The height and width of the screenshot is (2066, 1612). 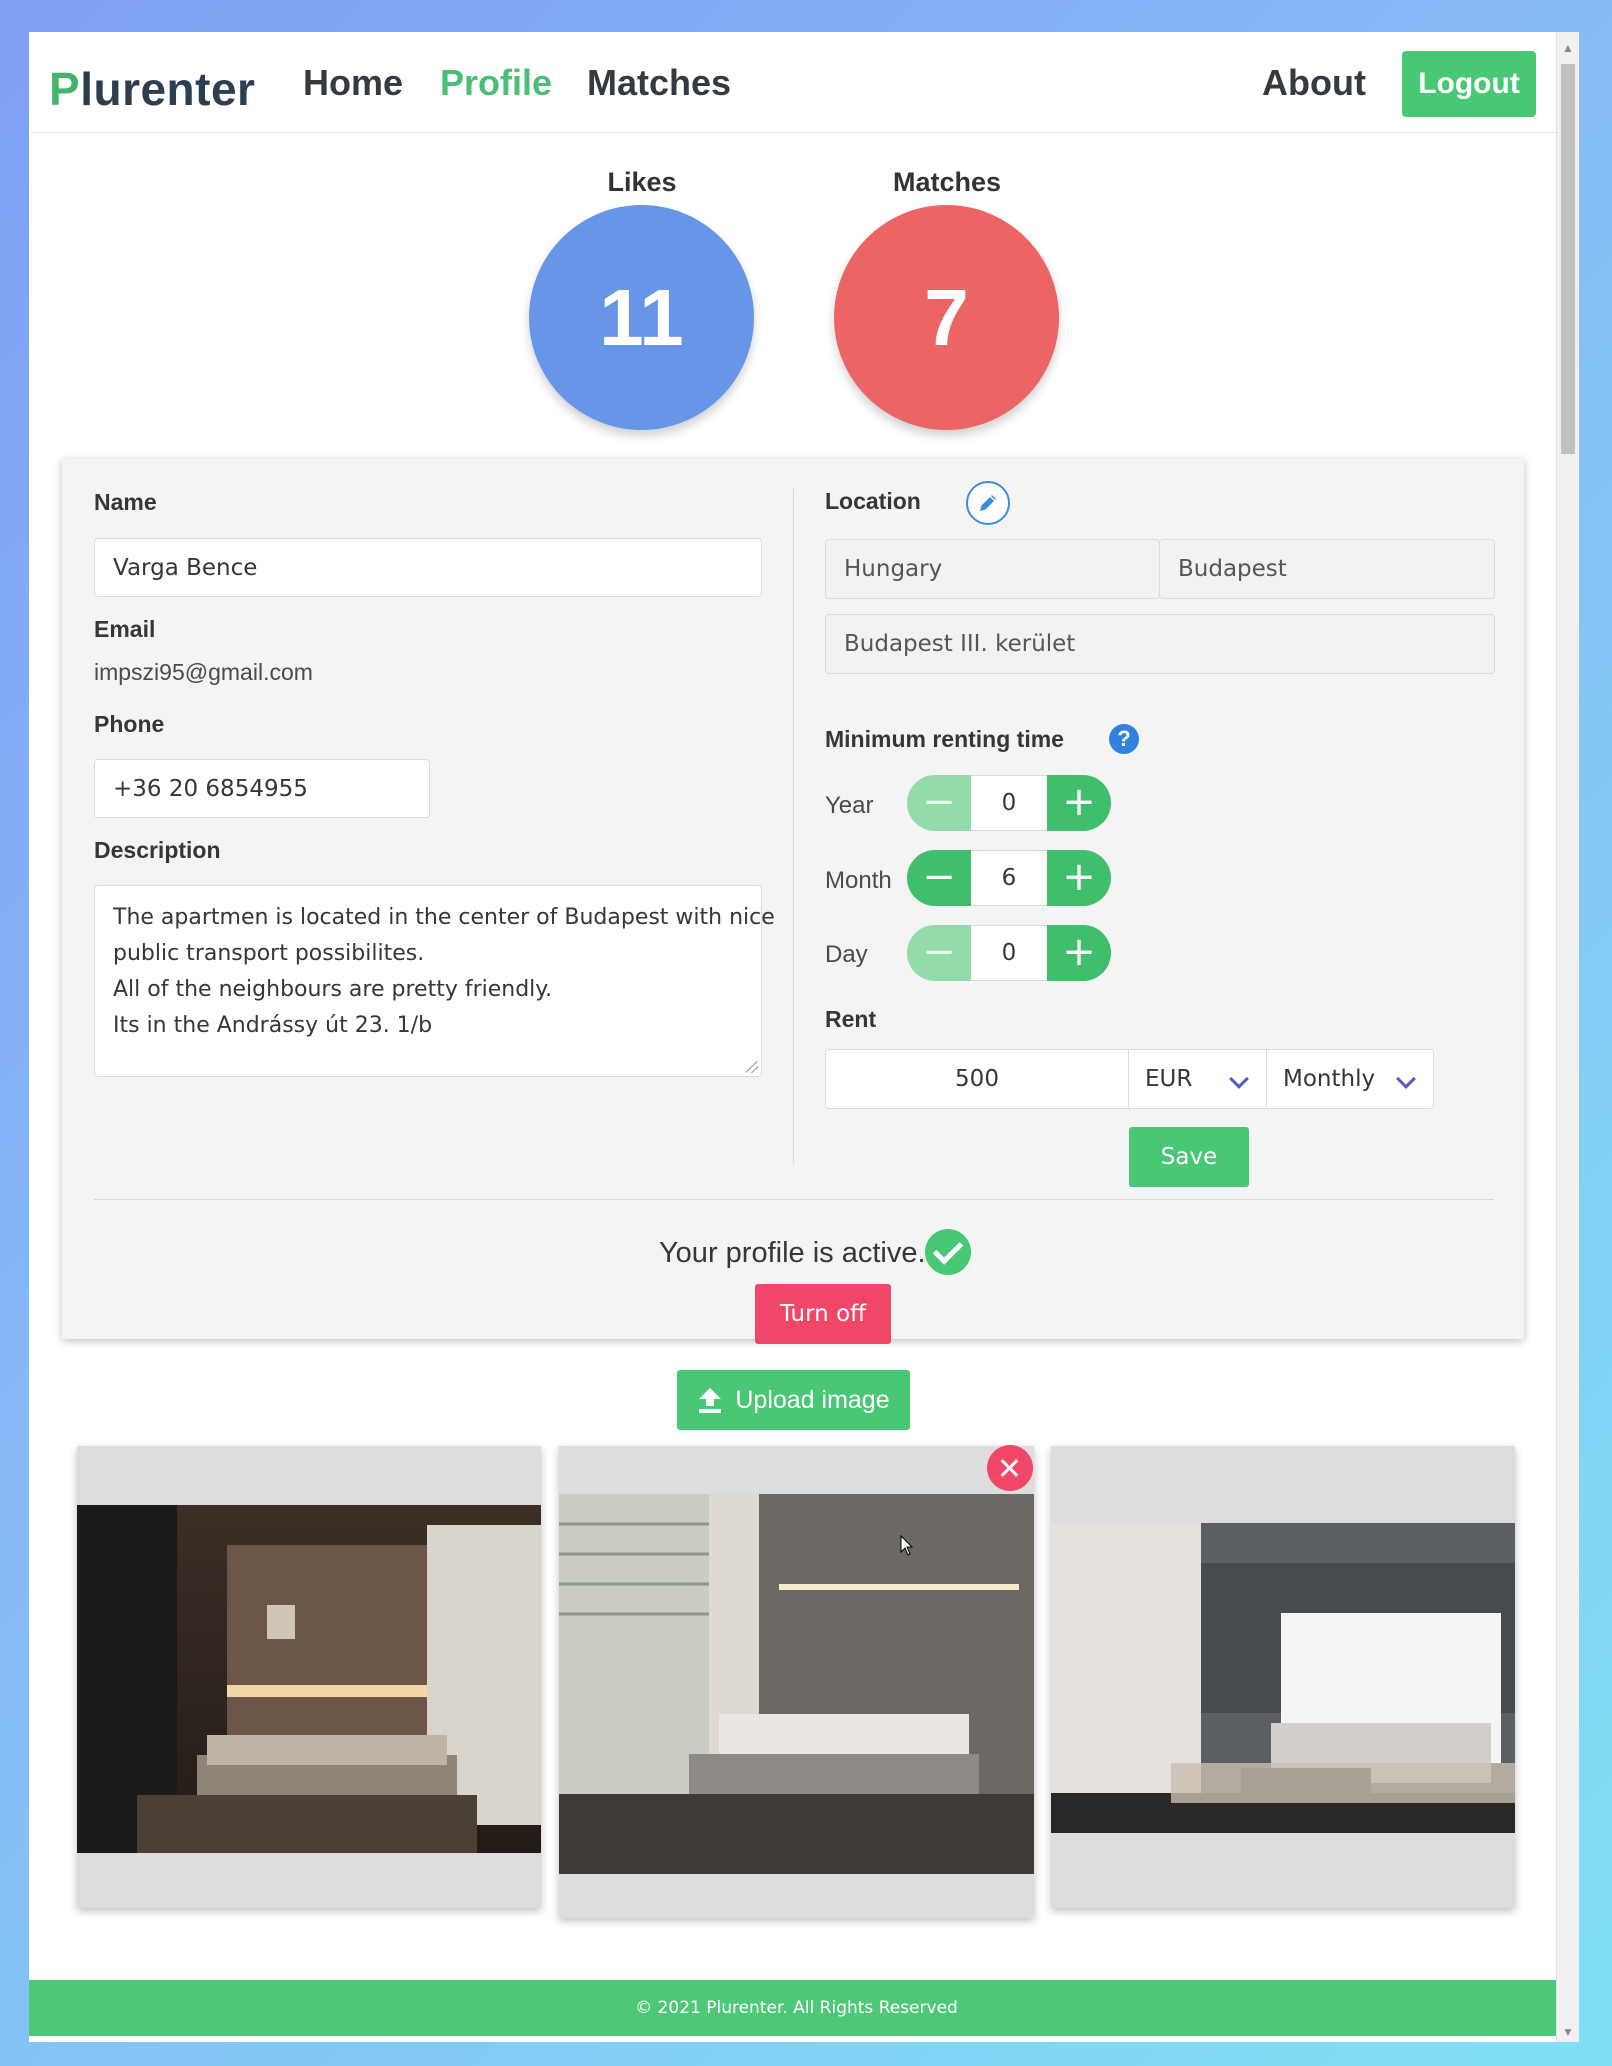 I want to click on rent-label: Rent, so click(x=851, y=1019).